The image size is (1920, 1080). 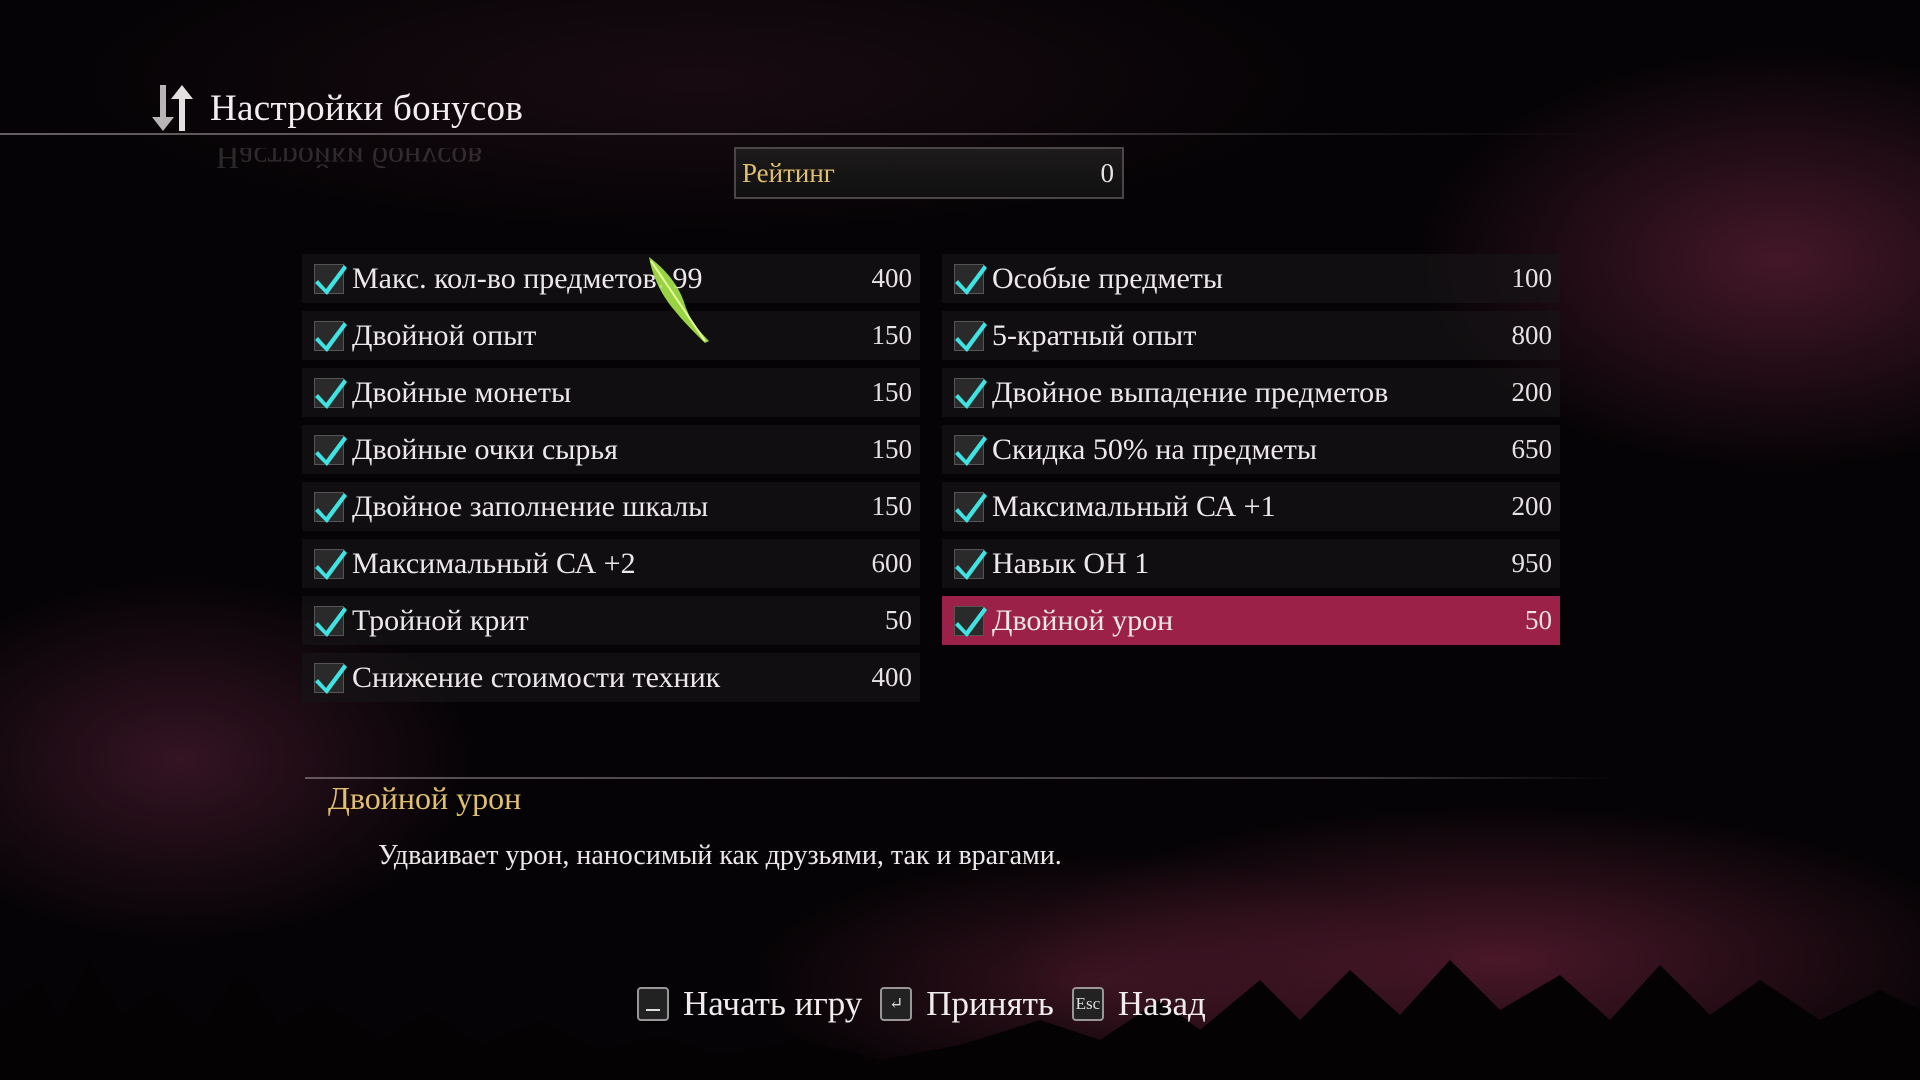 What do you see at coordinates (1083, 620) in the screenshot?
I see `bonus-label: Двойной урон` at bounding box center [1083, 620].